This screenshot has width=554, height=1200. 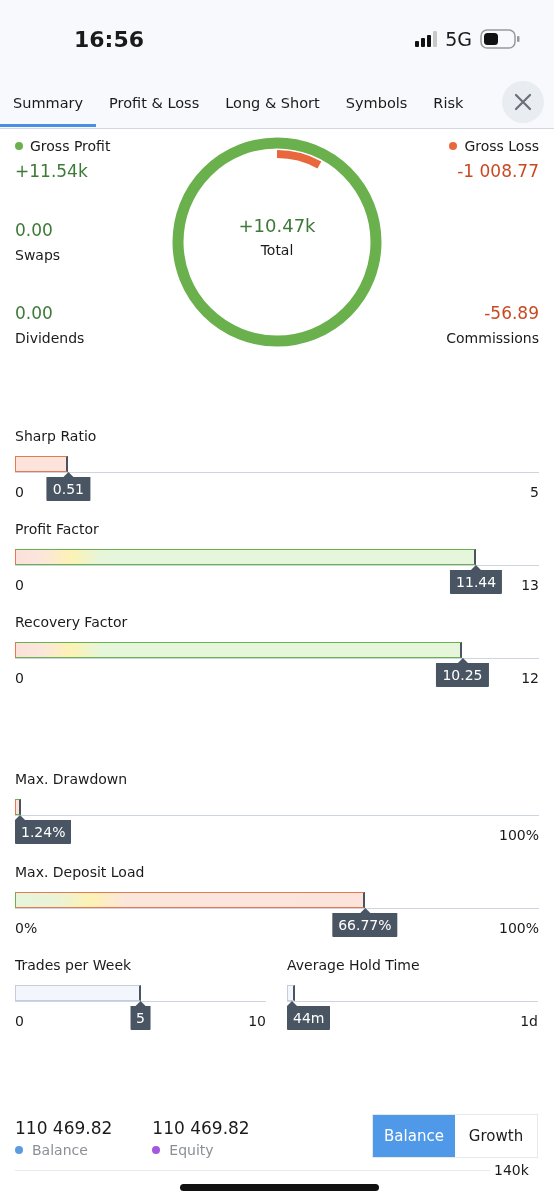 What do you see at coordinates (140, 1015) in the screenshot?
I see `value-tooltip: 5` at bounding box center [140, 1015].